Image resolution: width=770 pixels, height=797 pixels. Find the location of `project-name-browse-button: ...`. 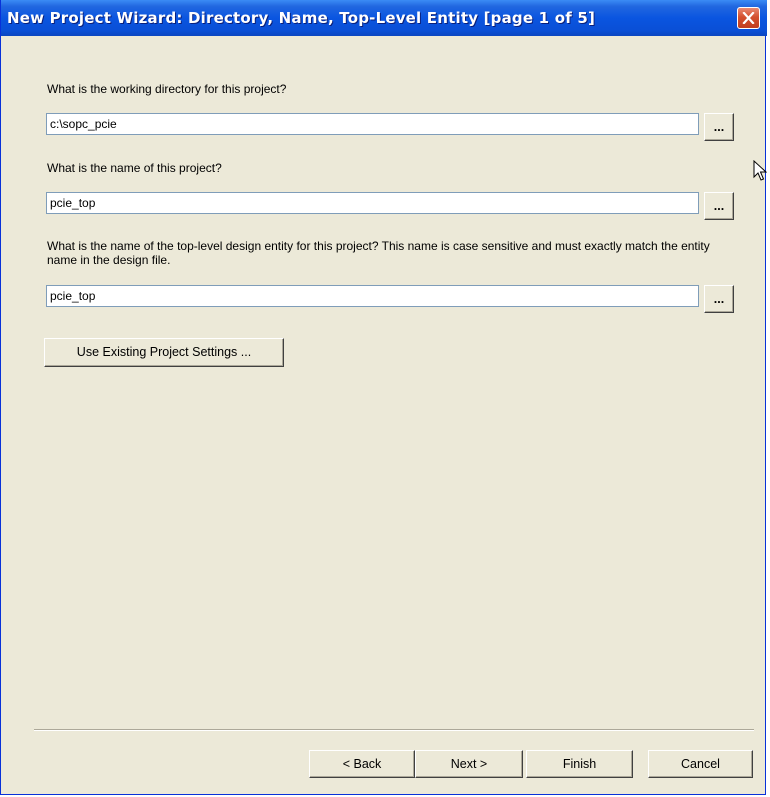

project-name-browse-button: ... is located at coordinates (719, 206).